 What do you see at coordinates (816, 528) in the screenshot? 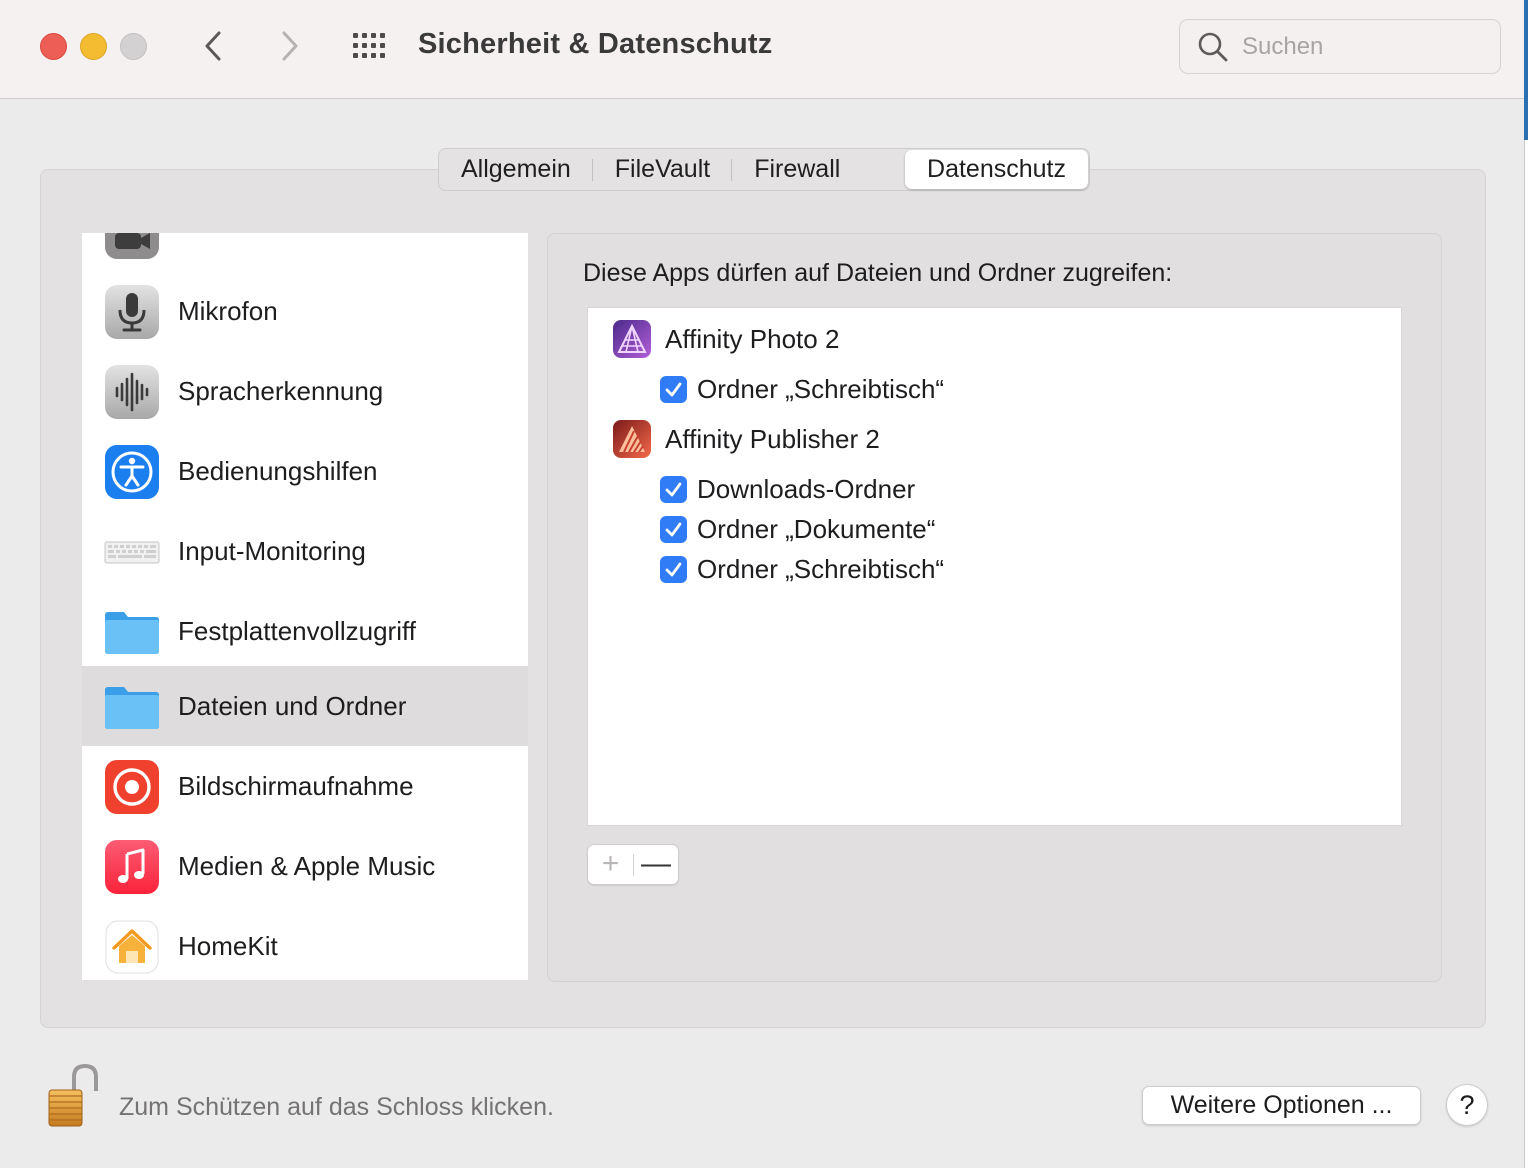
I see `permission-label: Ordner „Dokumente“` at bounding box center [816, 528].